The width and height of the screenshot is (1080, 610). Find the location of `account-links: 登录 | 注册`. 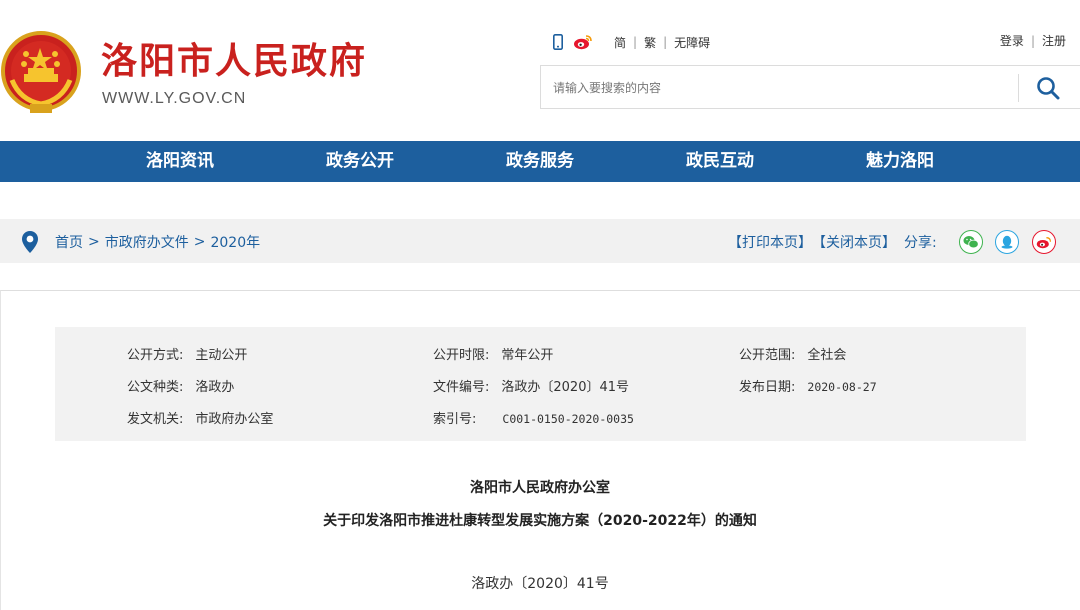

account-links: 登录 | 注册 is located at coordinates (1033, 40).